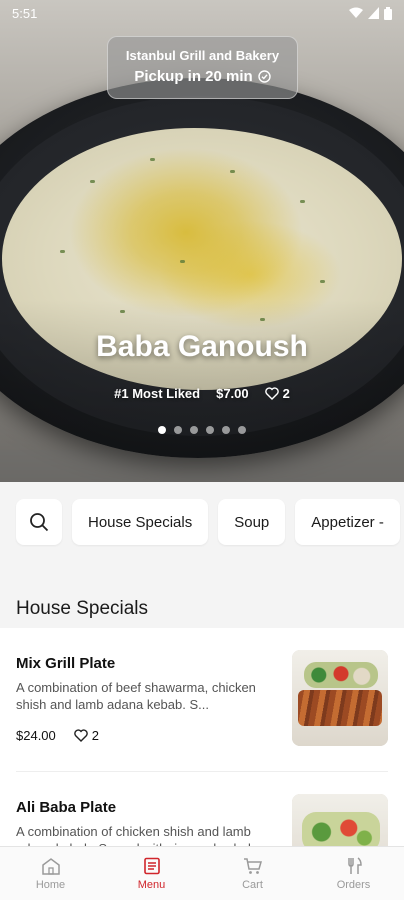 The height and width of the screenshot is (900, 404). Describe the element at coordinates (57, 735) in the screenshot. I see `menu-item-price-row: $24.00 2` at that location.